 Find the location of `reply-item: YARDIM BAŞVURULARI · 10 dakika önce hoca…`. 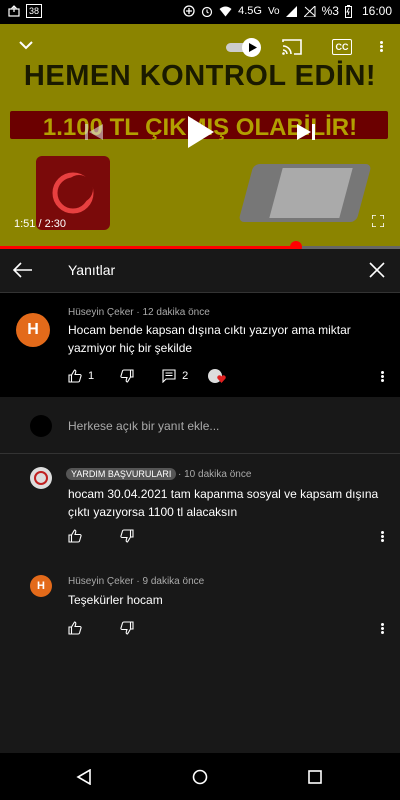

reply-item: YARDIM BAŞVURULARI · 10 dakika önce hoca… is located at coordinates (200, 510).